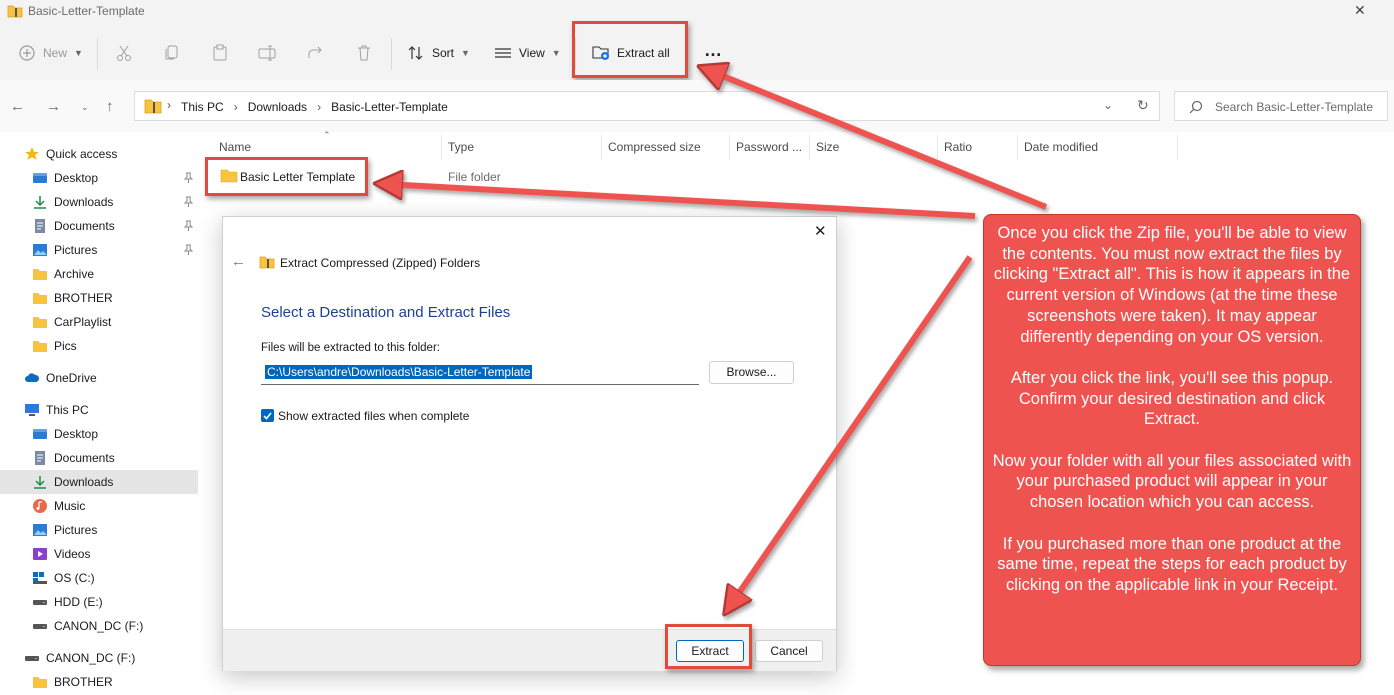 The image size is (1394, 695). Describe the element at coordinates (878, 140) in the screenshot. I see `arrow-to-extract-all` at that location.